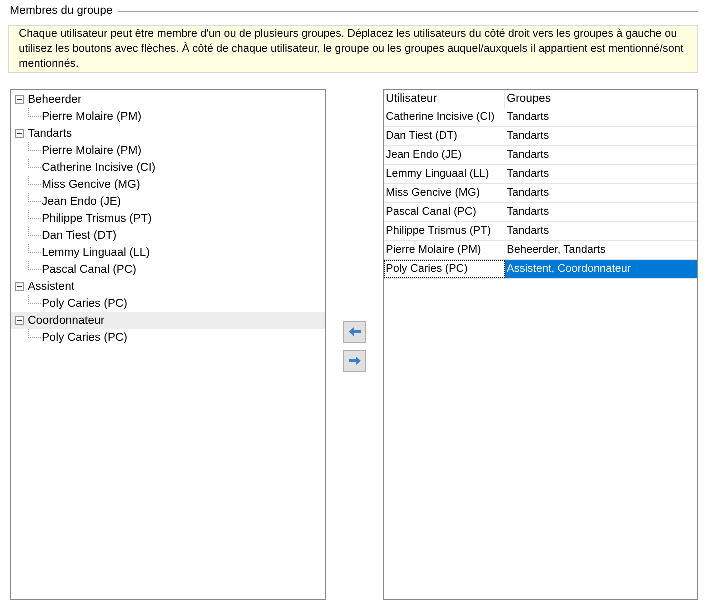 This screenshot has width=710, height=610. Describe the element at coordinates (424, 155) in the screenshot. I see `table-cell-text: Jean Endo (JE)` at that location.